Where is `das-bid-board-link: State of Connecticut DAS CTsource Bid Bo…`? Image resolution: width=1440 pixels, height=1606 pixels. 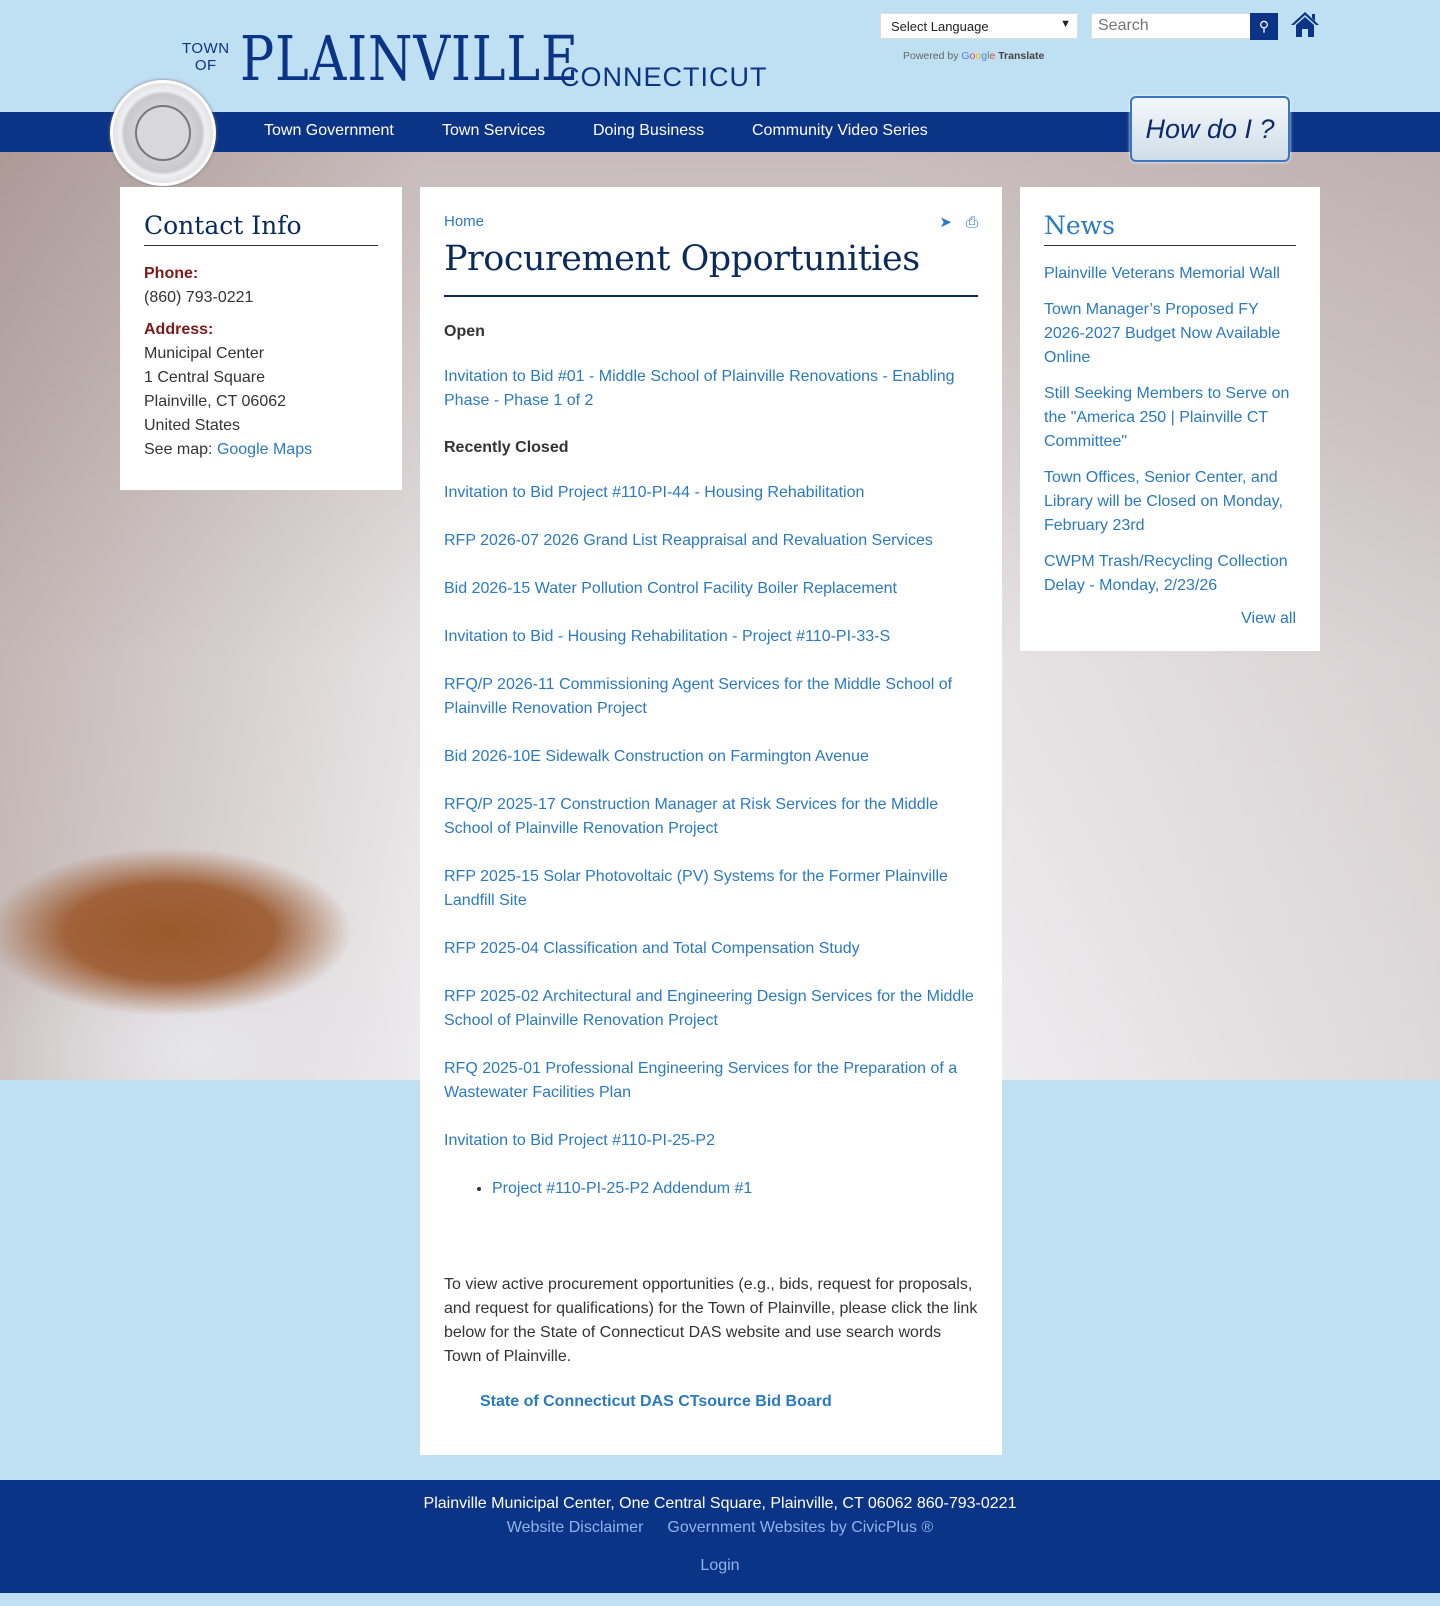 das-bid-board-link: State of Connecticut DAS CTsource Bid Bo… is located at coordinates (729, 1402).